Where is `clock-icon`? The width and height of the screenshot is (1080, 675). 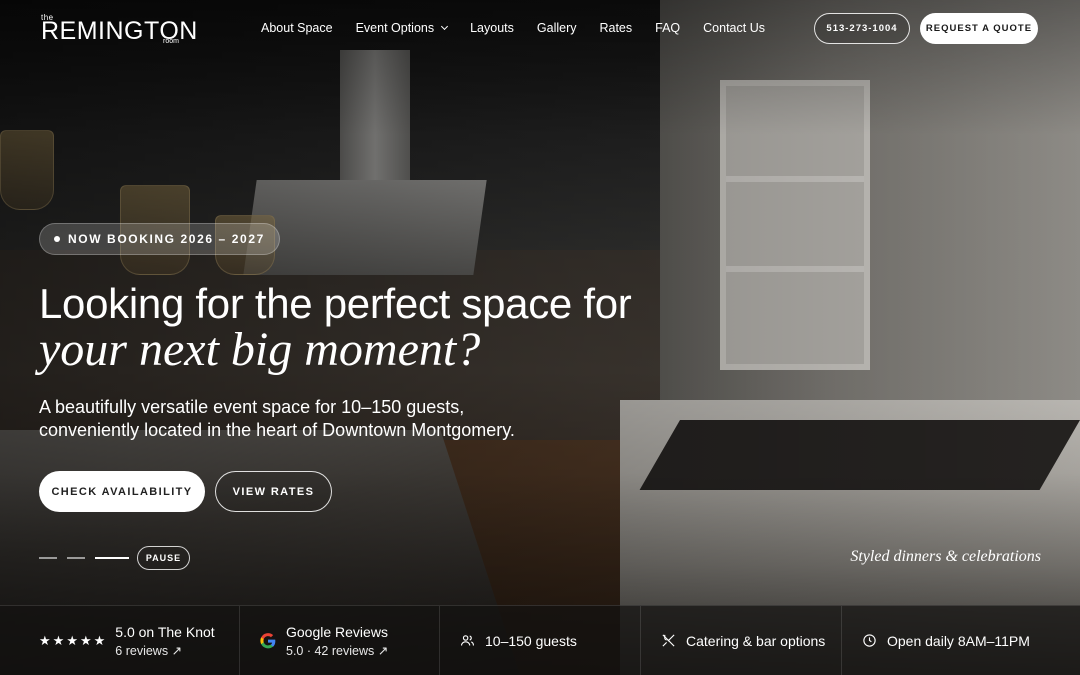
clock-icon is located at coordinates (869, 640).